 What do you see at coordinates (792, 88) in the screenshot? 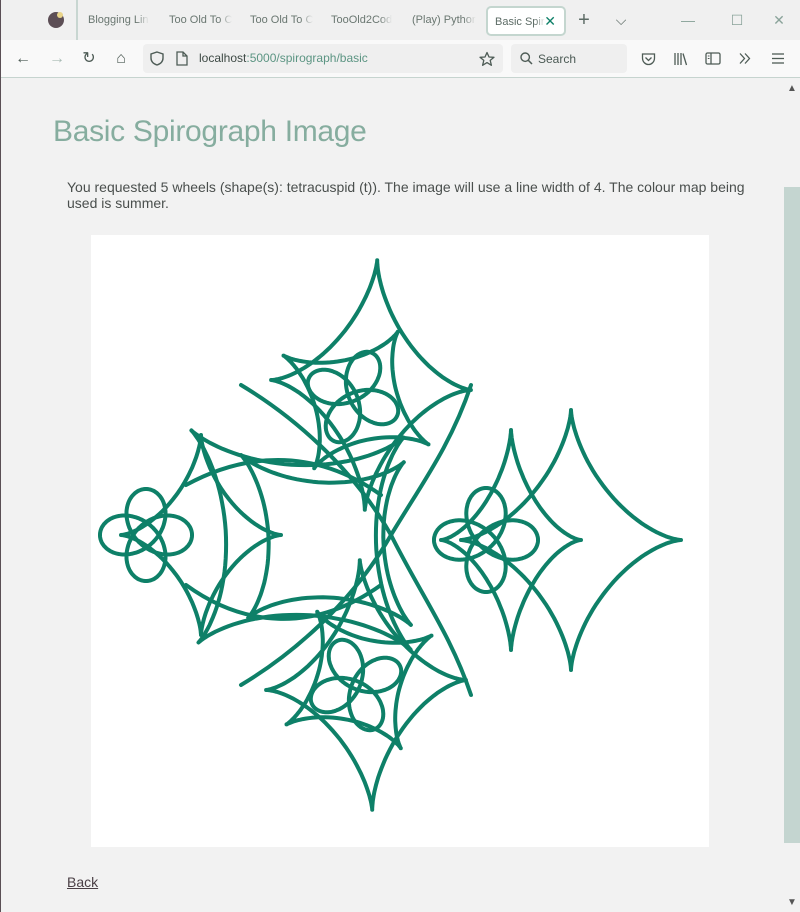
I see `scroll-up-arrow-icon: ▲` at bounding box center [792, 88].